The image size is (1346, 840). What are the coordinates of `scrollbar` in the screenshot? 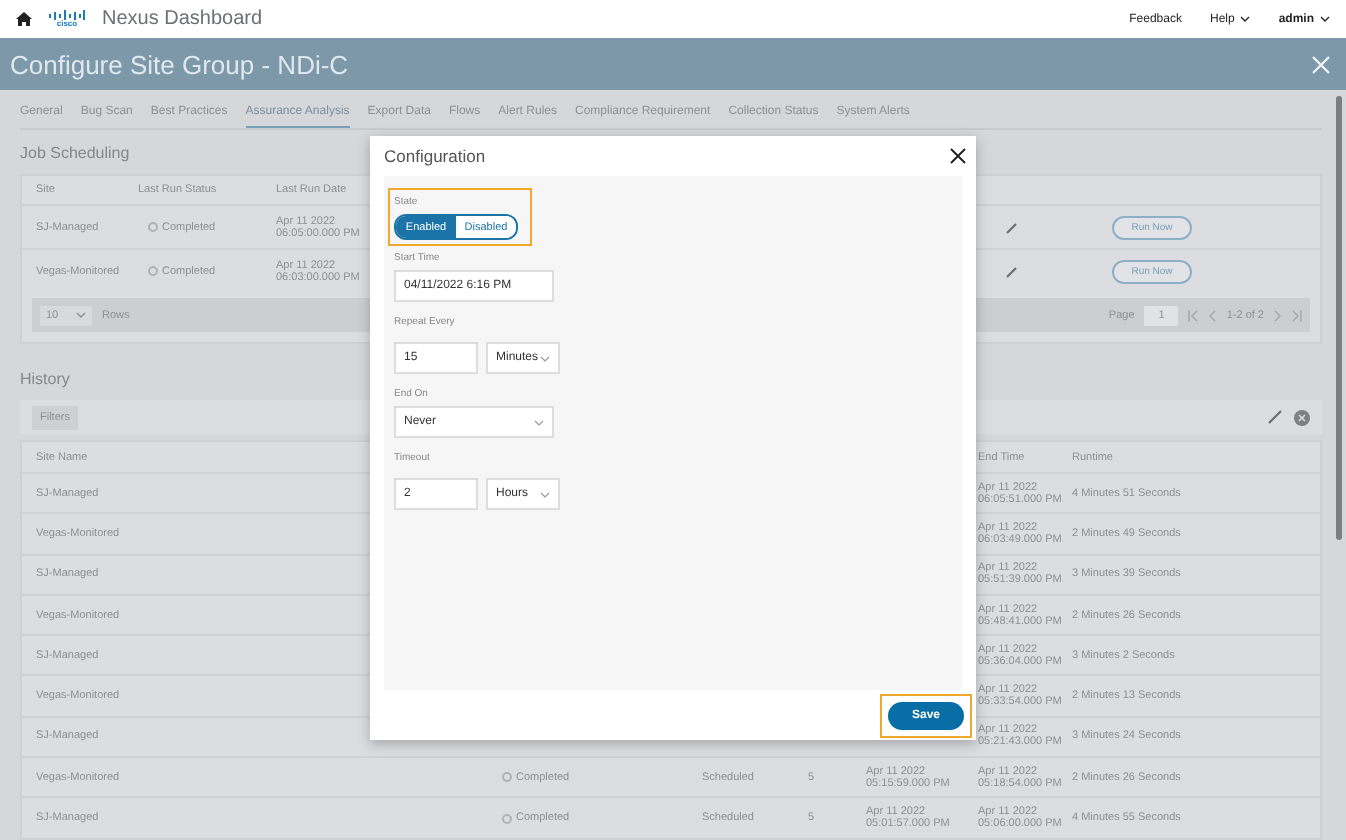 It's located at (1339, 318).